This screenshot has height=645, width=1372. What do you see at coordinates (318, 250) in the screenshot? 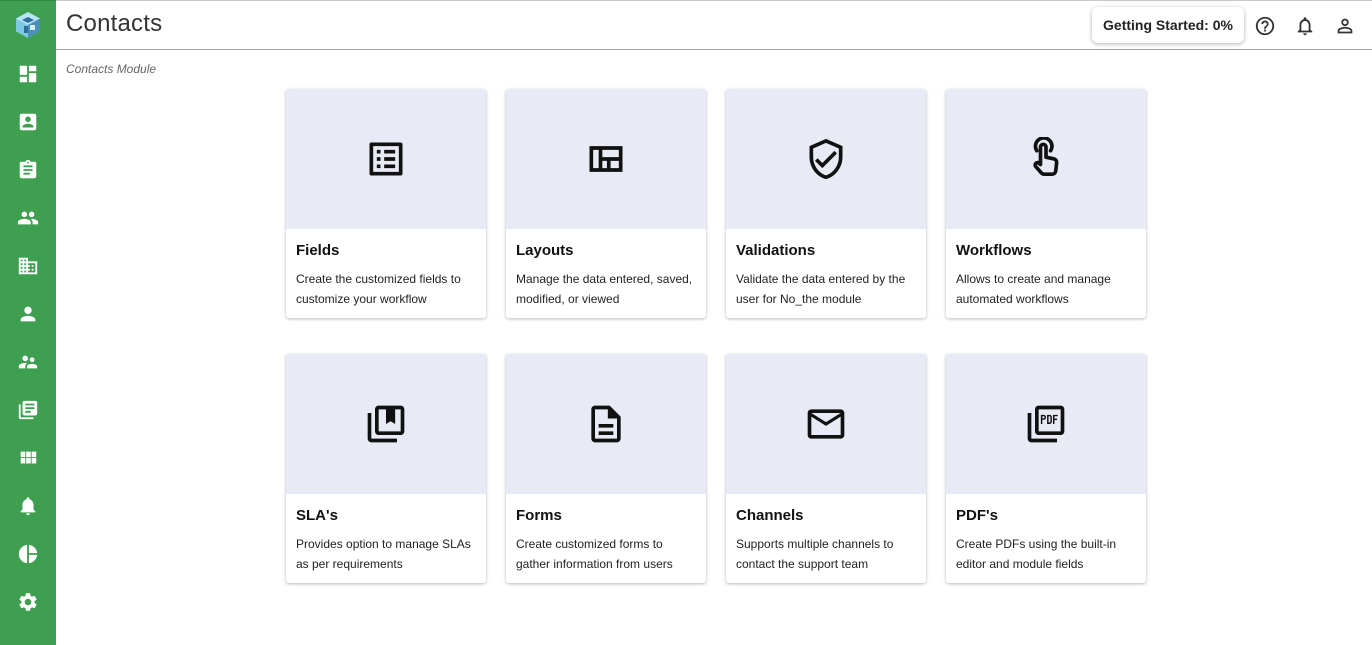
I see `card-title: Fields` at bounding box center [318, 250].